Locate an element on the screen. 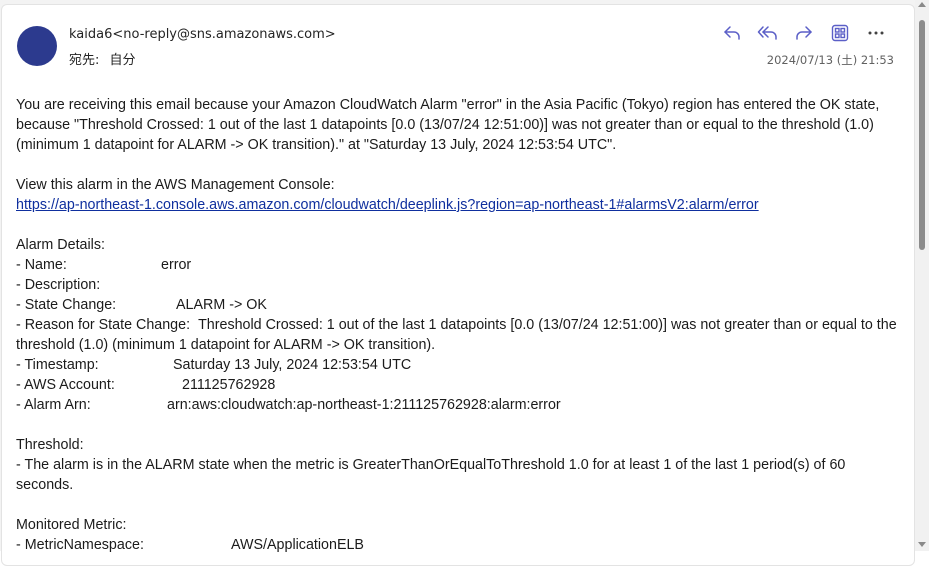 The height and width of the screenshot is (566, 929). detail-account-key: - AWS Account: is located at coordinates (65, 385).